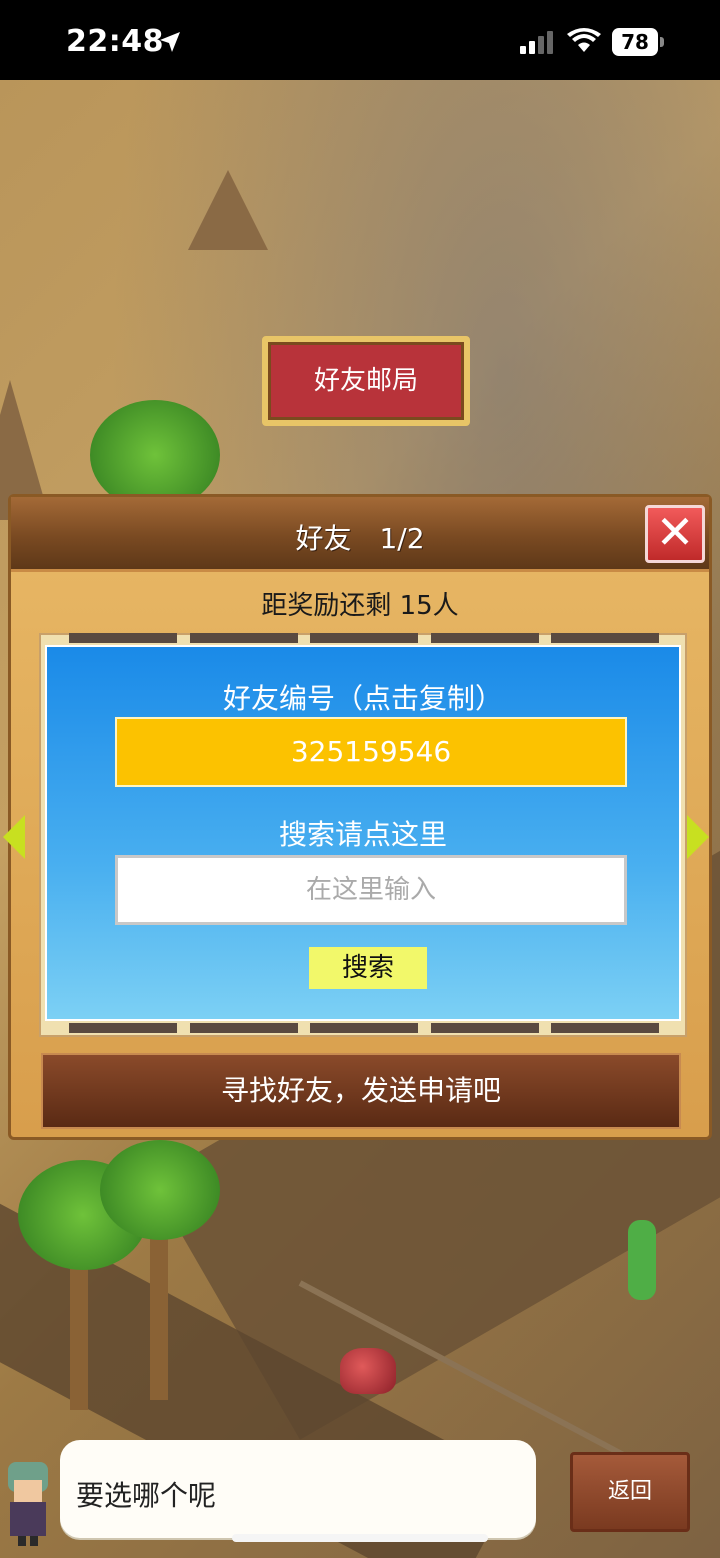 Image resolution: width=720 pixels, height=1558 pixels. What do you see at coordinates (536, 42) in the screenshot?
I see `signal-icon` at bounding box center [536, 42].